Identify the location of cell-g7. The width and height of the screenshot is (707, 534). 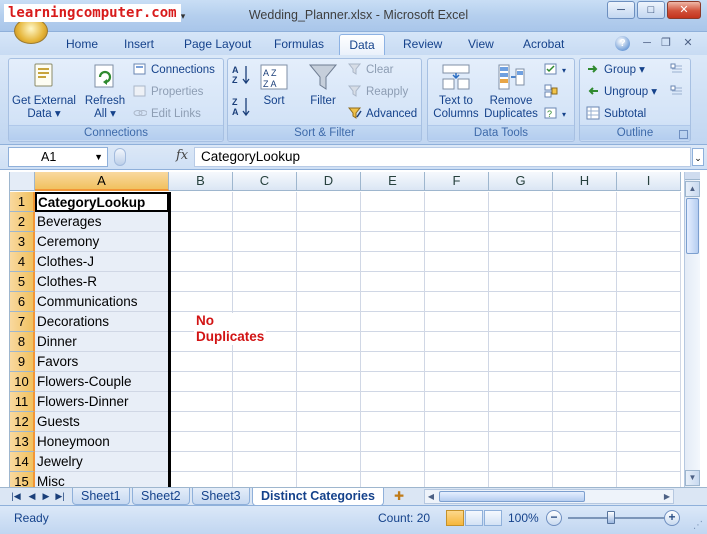
(521, 322).